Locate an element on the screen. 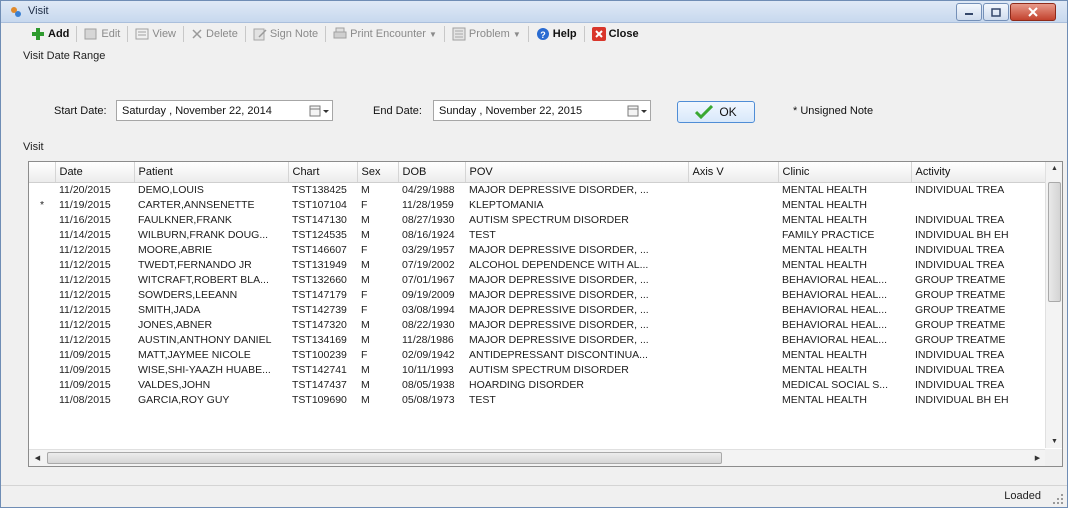 This screenshot has height=508, width=1068. cell-pov: AUTISM SPECTRUM DISORDER is located at coordinates (576, 219).